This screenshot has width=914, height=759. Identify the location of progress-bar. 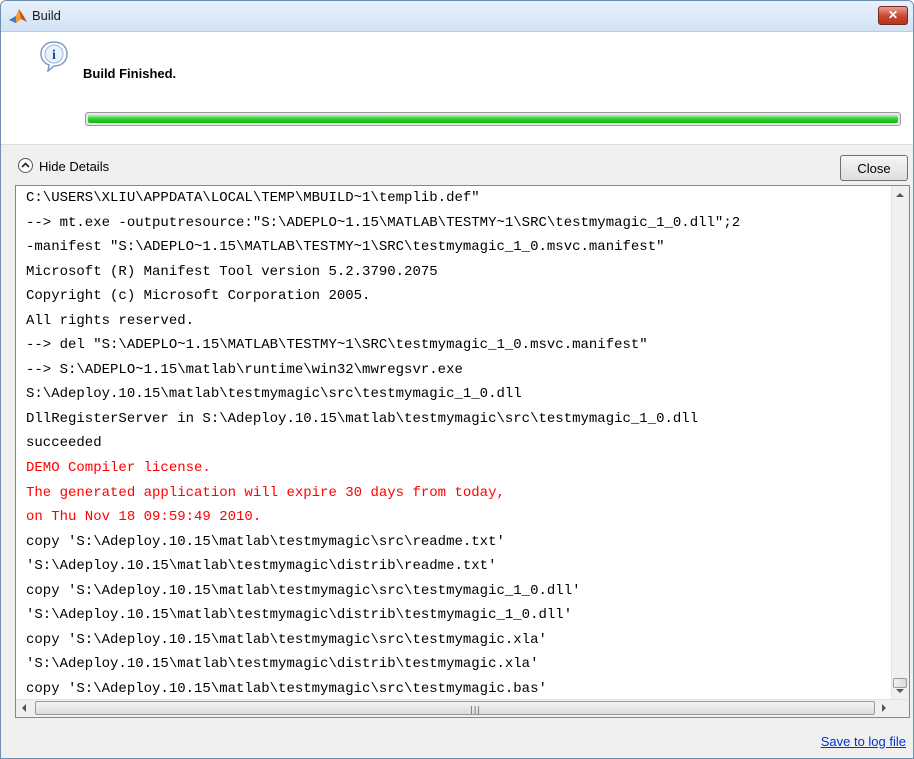
(493, 119).